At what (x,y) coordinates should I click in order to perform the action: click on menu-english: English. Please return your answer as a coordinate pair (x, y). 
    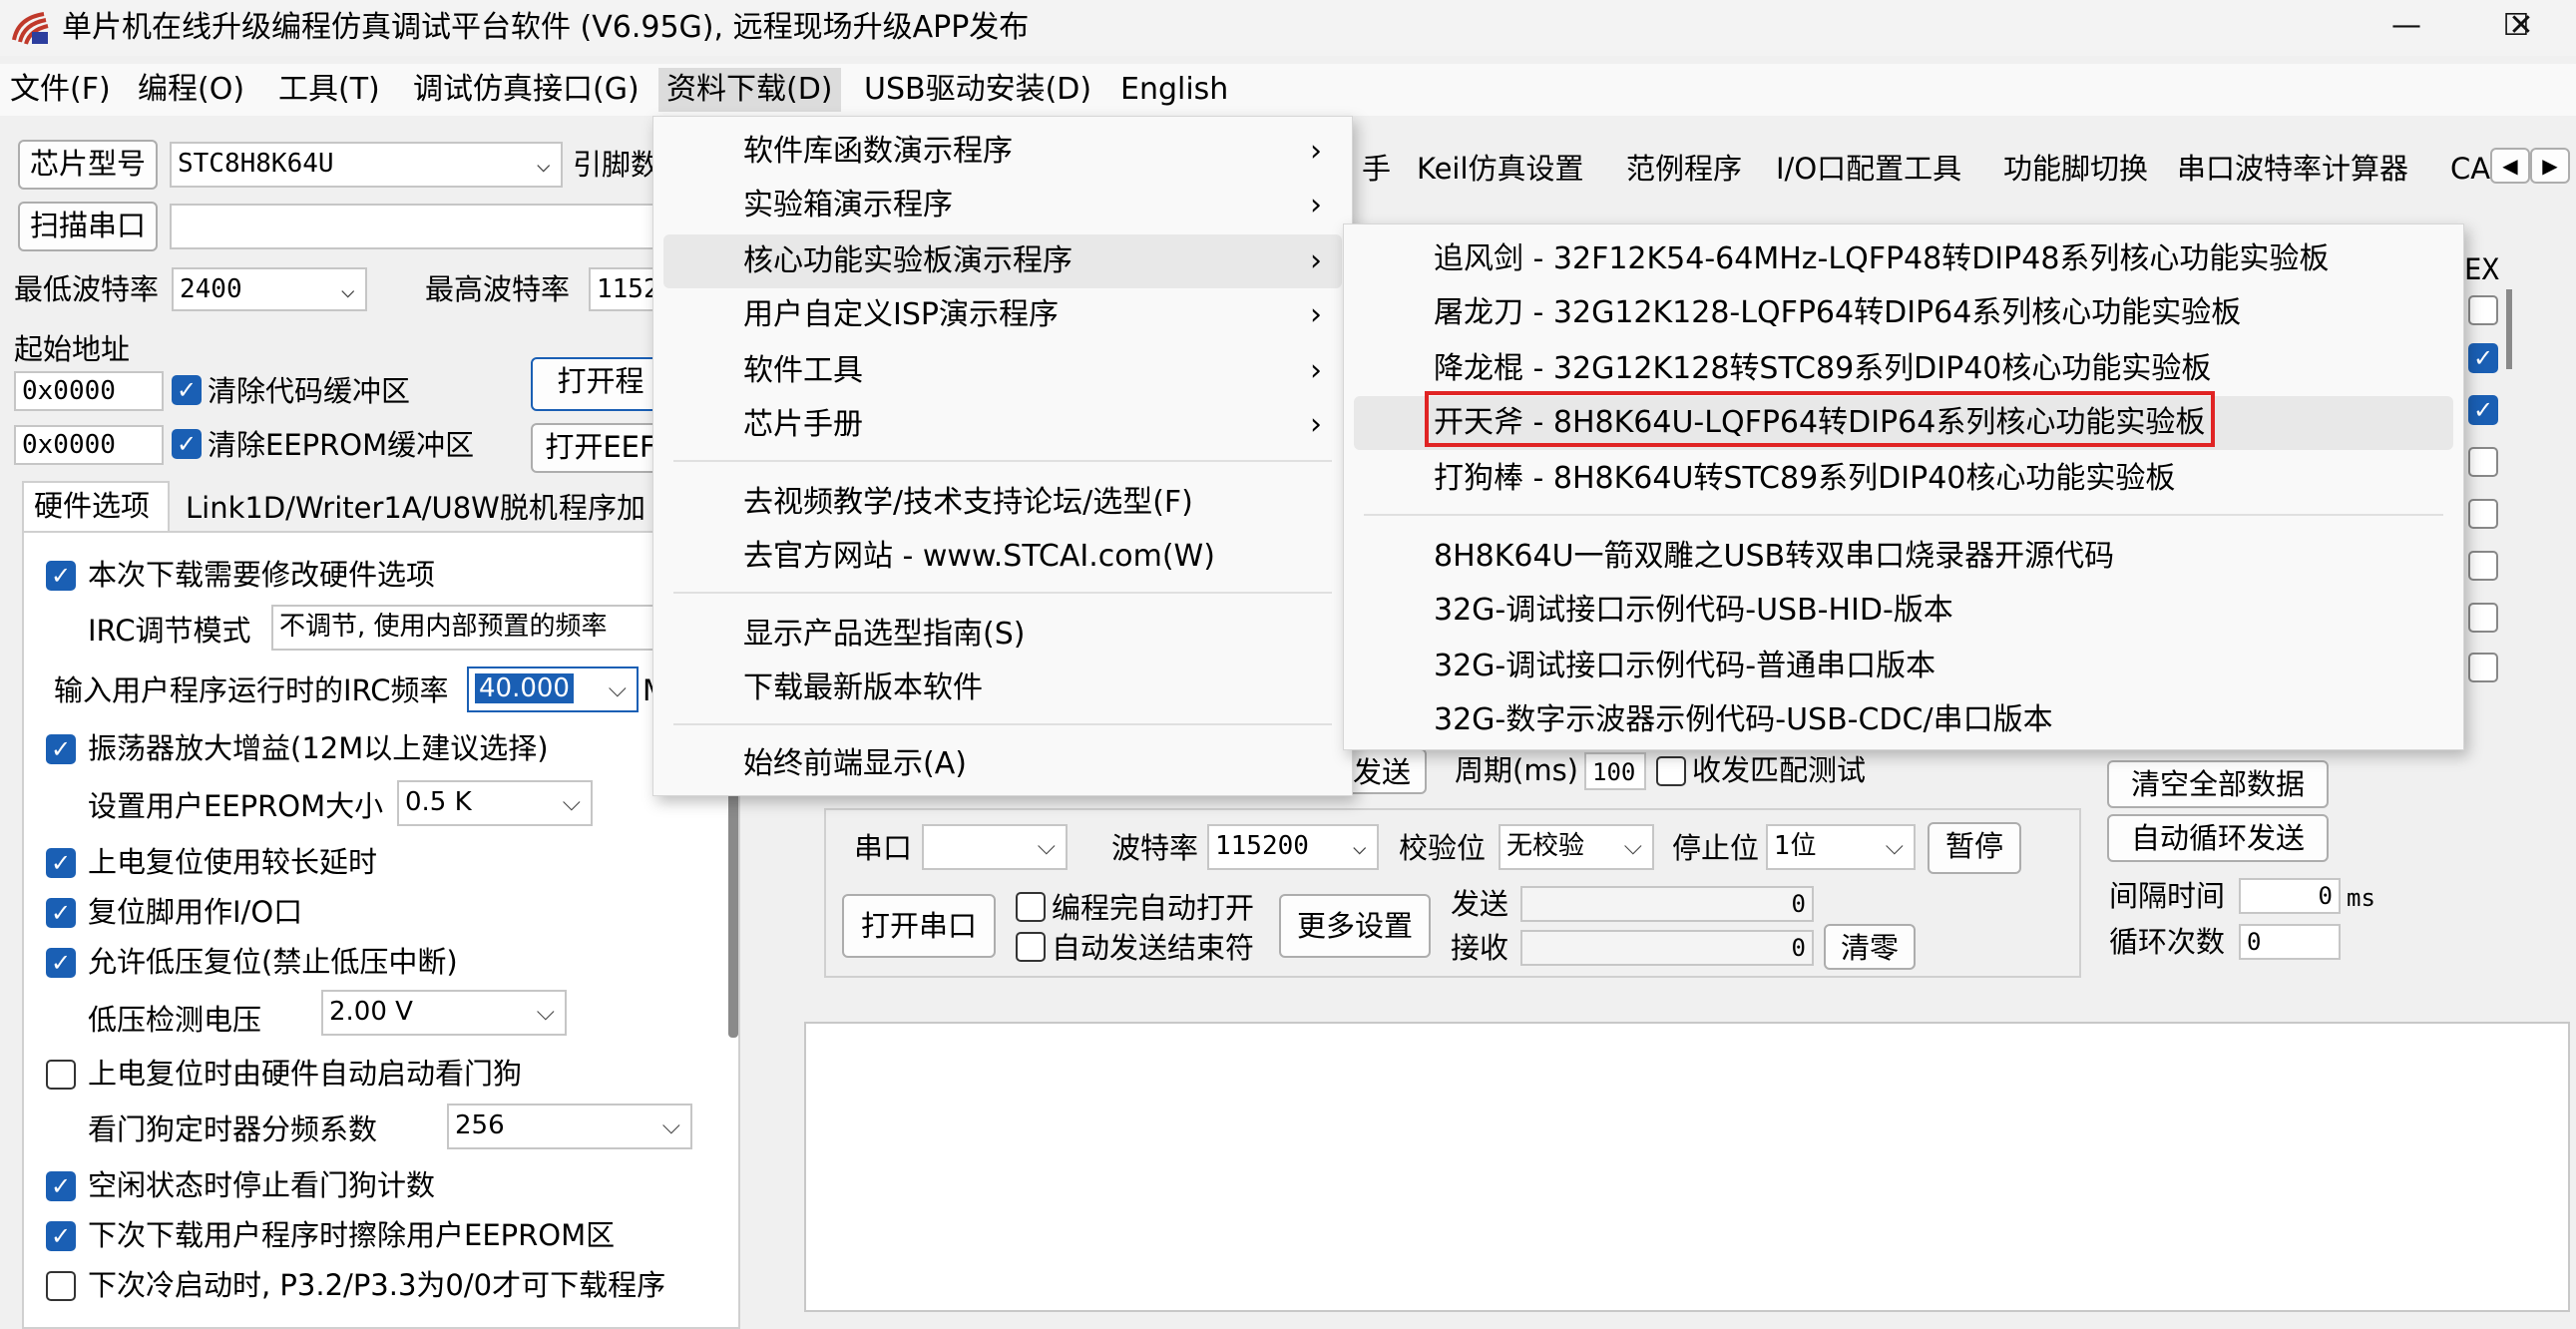
    Looking at the image, I should click on (1174, 90).